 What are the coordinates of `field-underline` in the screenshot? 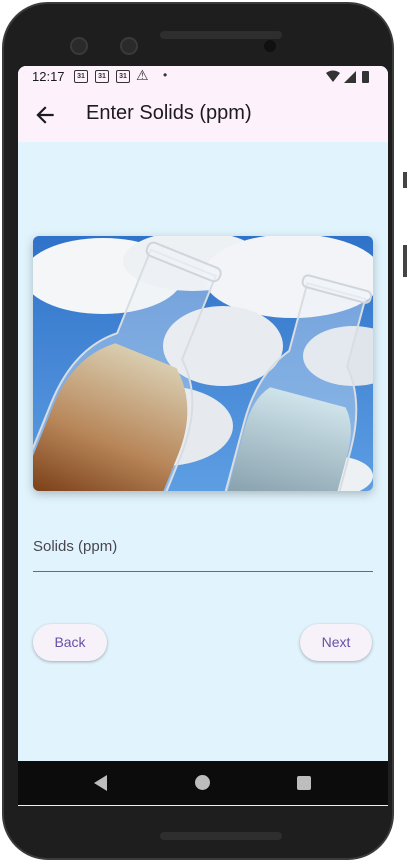 It's located at (203, 571).